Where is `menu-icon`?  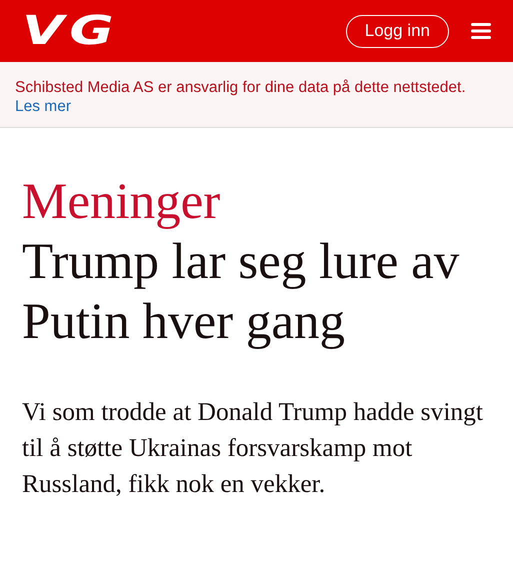 menu-icon is located at coordinates (481, 31).